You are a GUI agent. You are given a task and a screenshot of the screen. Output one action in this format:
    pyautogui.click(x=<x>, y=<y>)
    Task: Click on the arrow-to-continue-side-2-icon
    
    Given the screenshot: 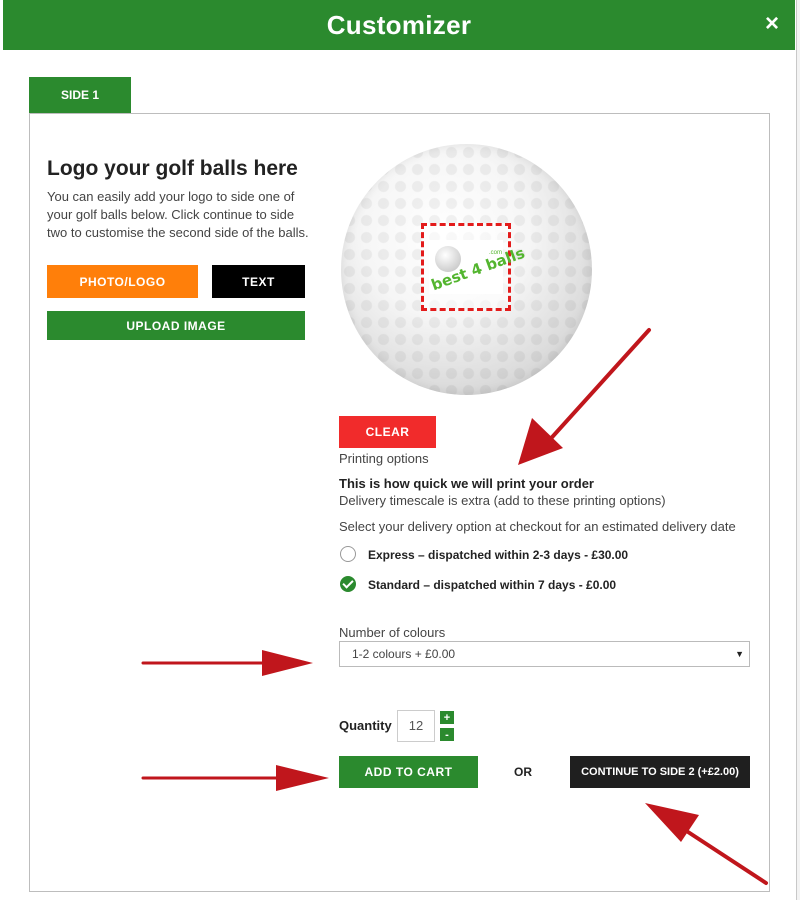 What is the action you would take?
    pyautogui.click(x=706, y=844)
    